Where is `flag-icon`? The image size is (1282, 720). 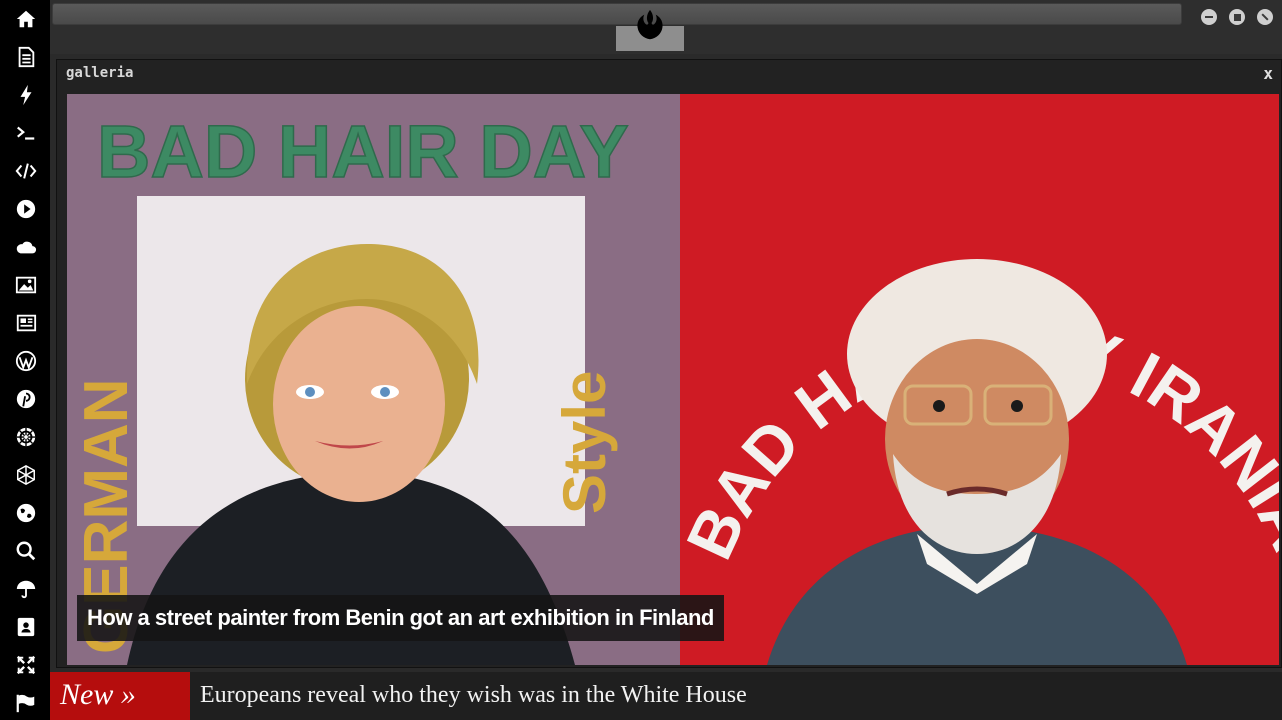
flag-icon is located at coordinates (26, 703).